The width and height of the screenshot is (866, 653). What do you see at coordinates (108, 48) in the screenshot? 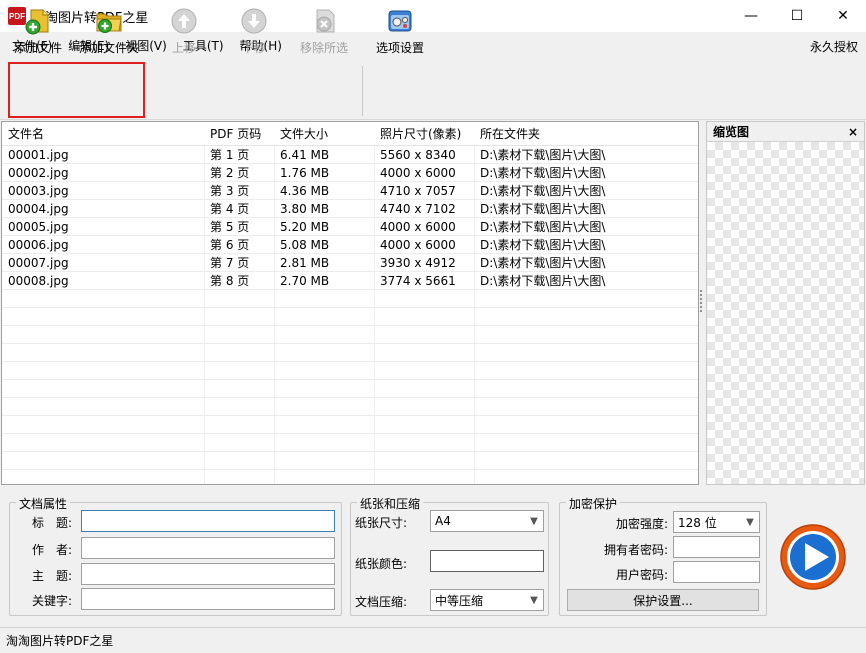
I see `add-folder-label: 添加文件夹` at bounding box center [108, 48].